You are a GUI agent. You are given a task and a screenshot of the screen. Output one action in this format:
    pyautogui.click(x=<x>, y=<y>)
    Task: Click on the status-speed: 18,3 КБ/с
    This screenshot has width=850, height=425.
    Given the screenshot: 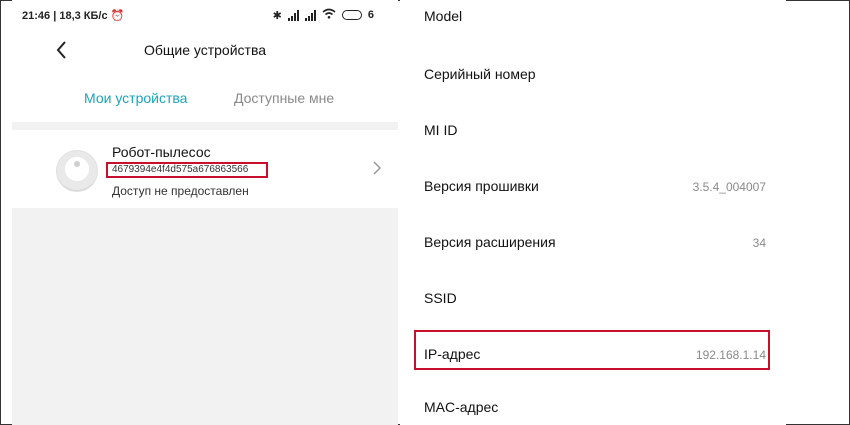 What is the action you would take?
    pyautogui.click(x=83, y=16)
    